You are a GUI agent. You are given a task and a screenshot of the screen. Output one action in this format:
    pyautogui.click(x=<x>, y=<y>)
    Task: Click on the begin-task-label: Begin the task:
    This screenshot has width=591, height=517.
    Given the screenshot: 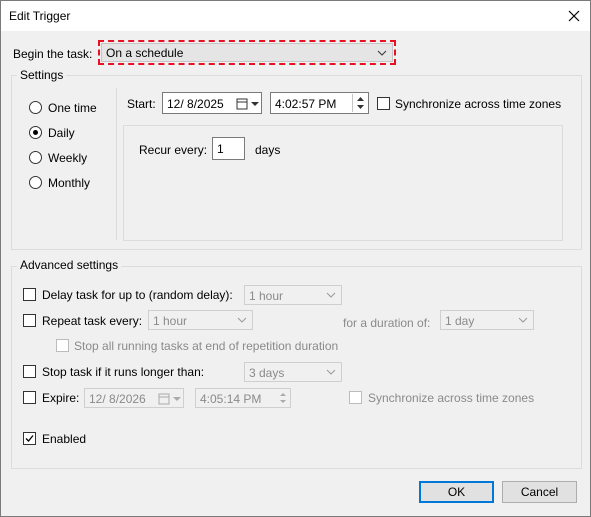 What is the action you would take?
    pyautogui.click(x=53, y=54)
    